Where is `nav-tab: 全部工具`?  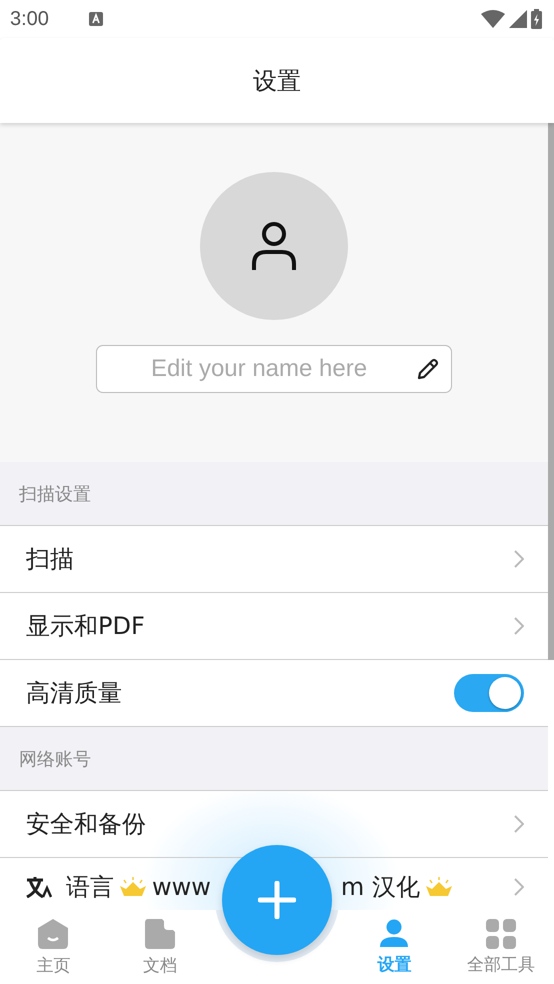
nav-tab: 全部工具 is located at coordinates (501, 947).